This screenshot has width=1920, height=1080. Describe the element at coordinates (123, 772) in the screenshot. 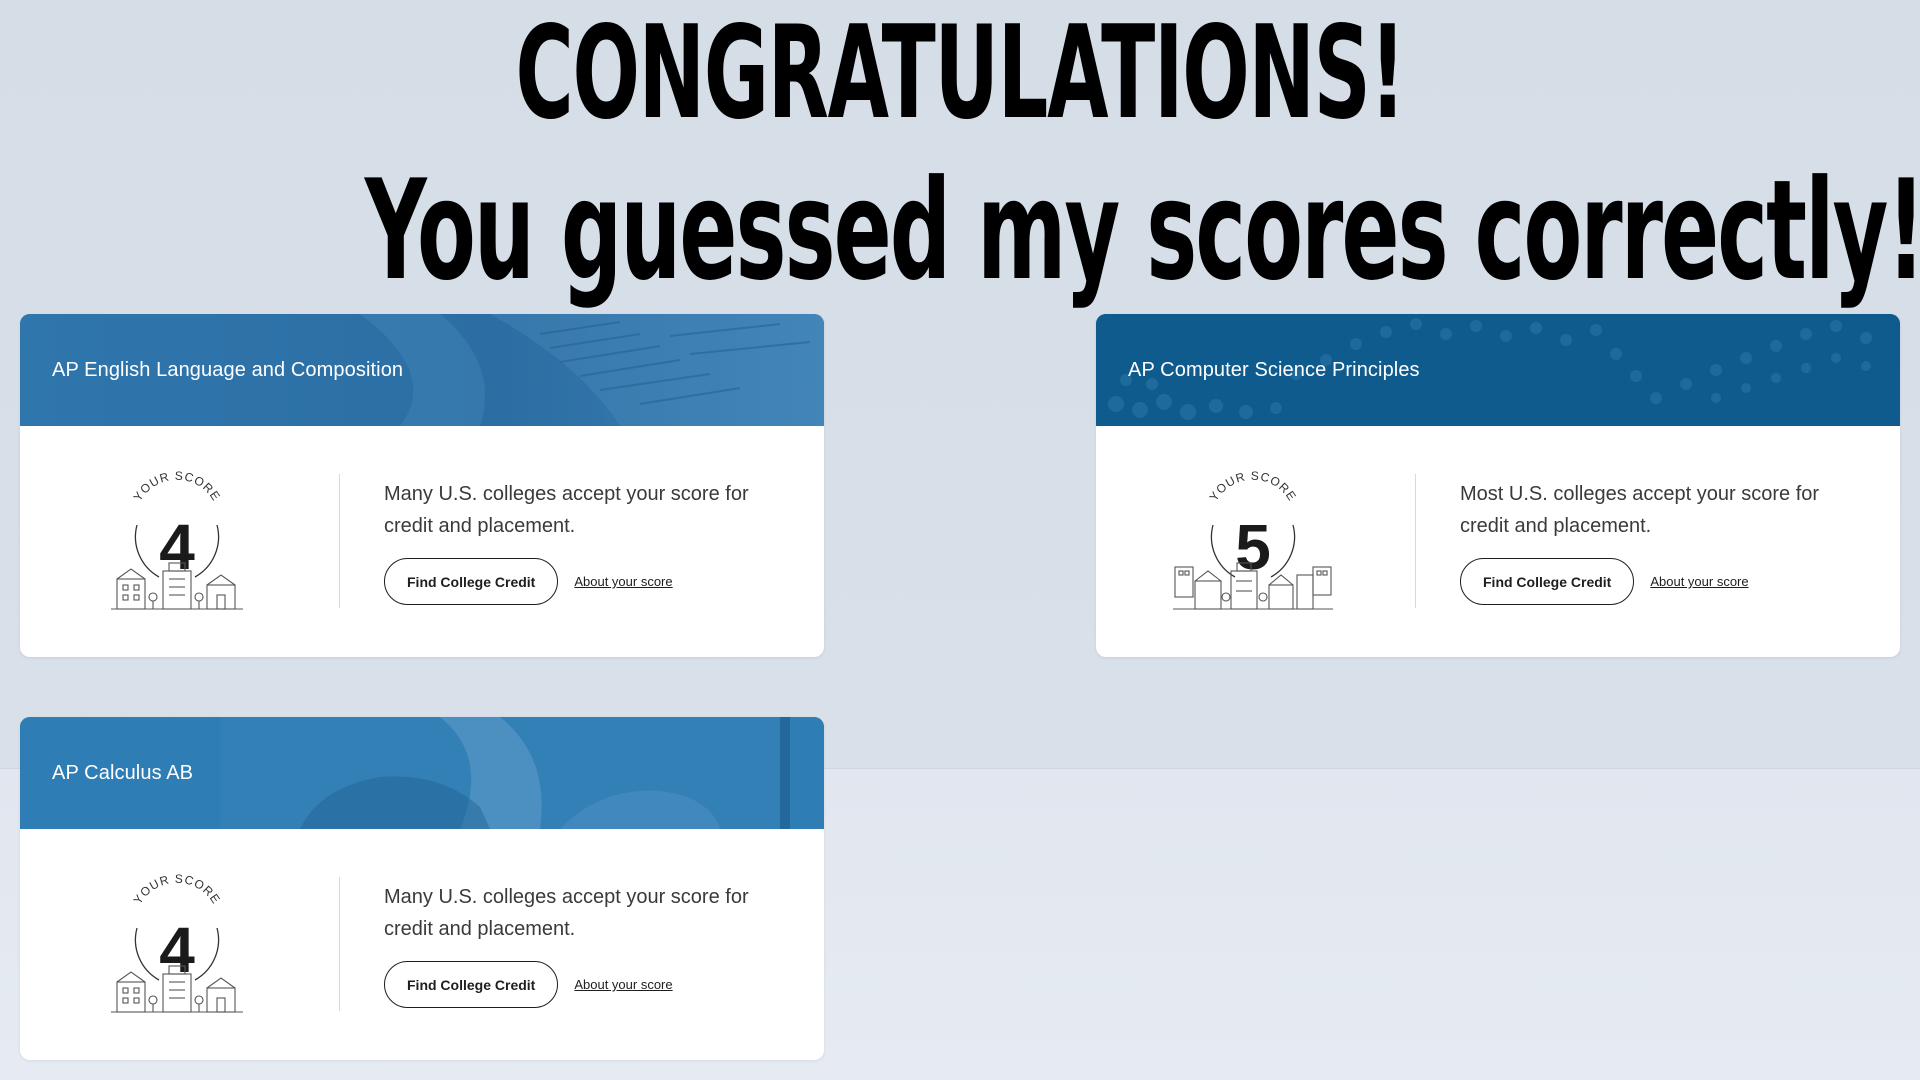

I see `card-title: AP Calculus AB` at that location.